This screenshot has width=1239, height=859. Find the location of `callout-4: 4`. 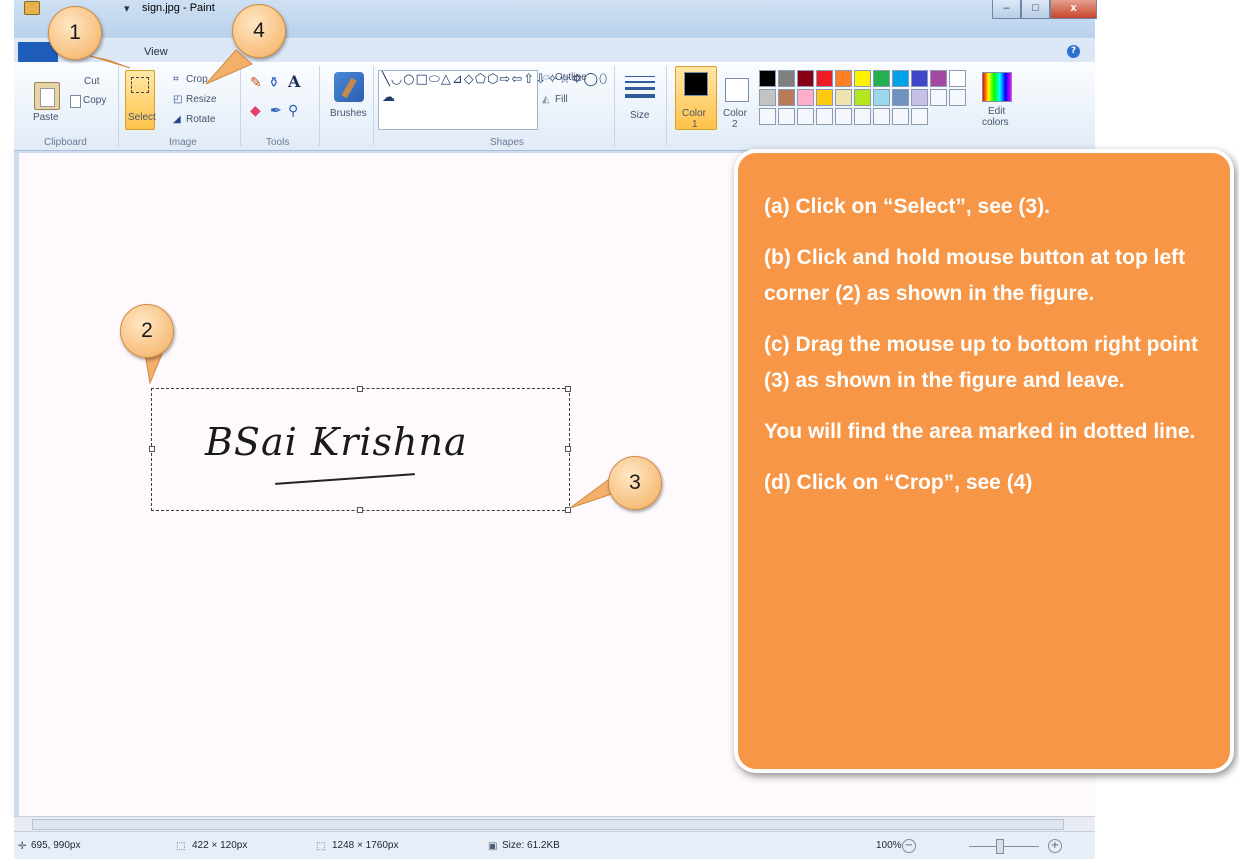

callout-4: 4 is located at coordinates (259, 31).